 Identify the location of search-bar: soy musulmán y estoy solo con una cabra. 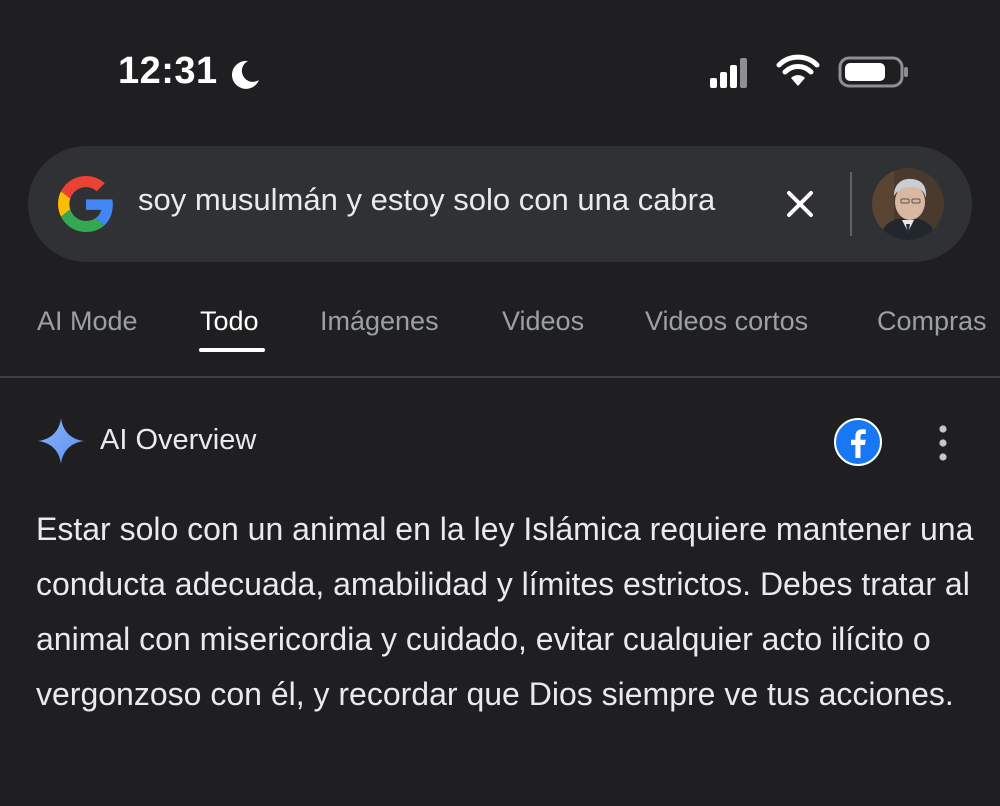
(500, 204).